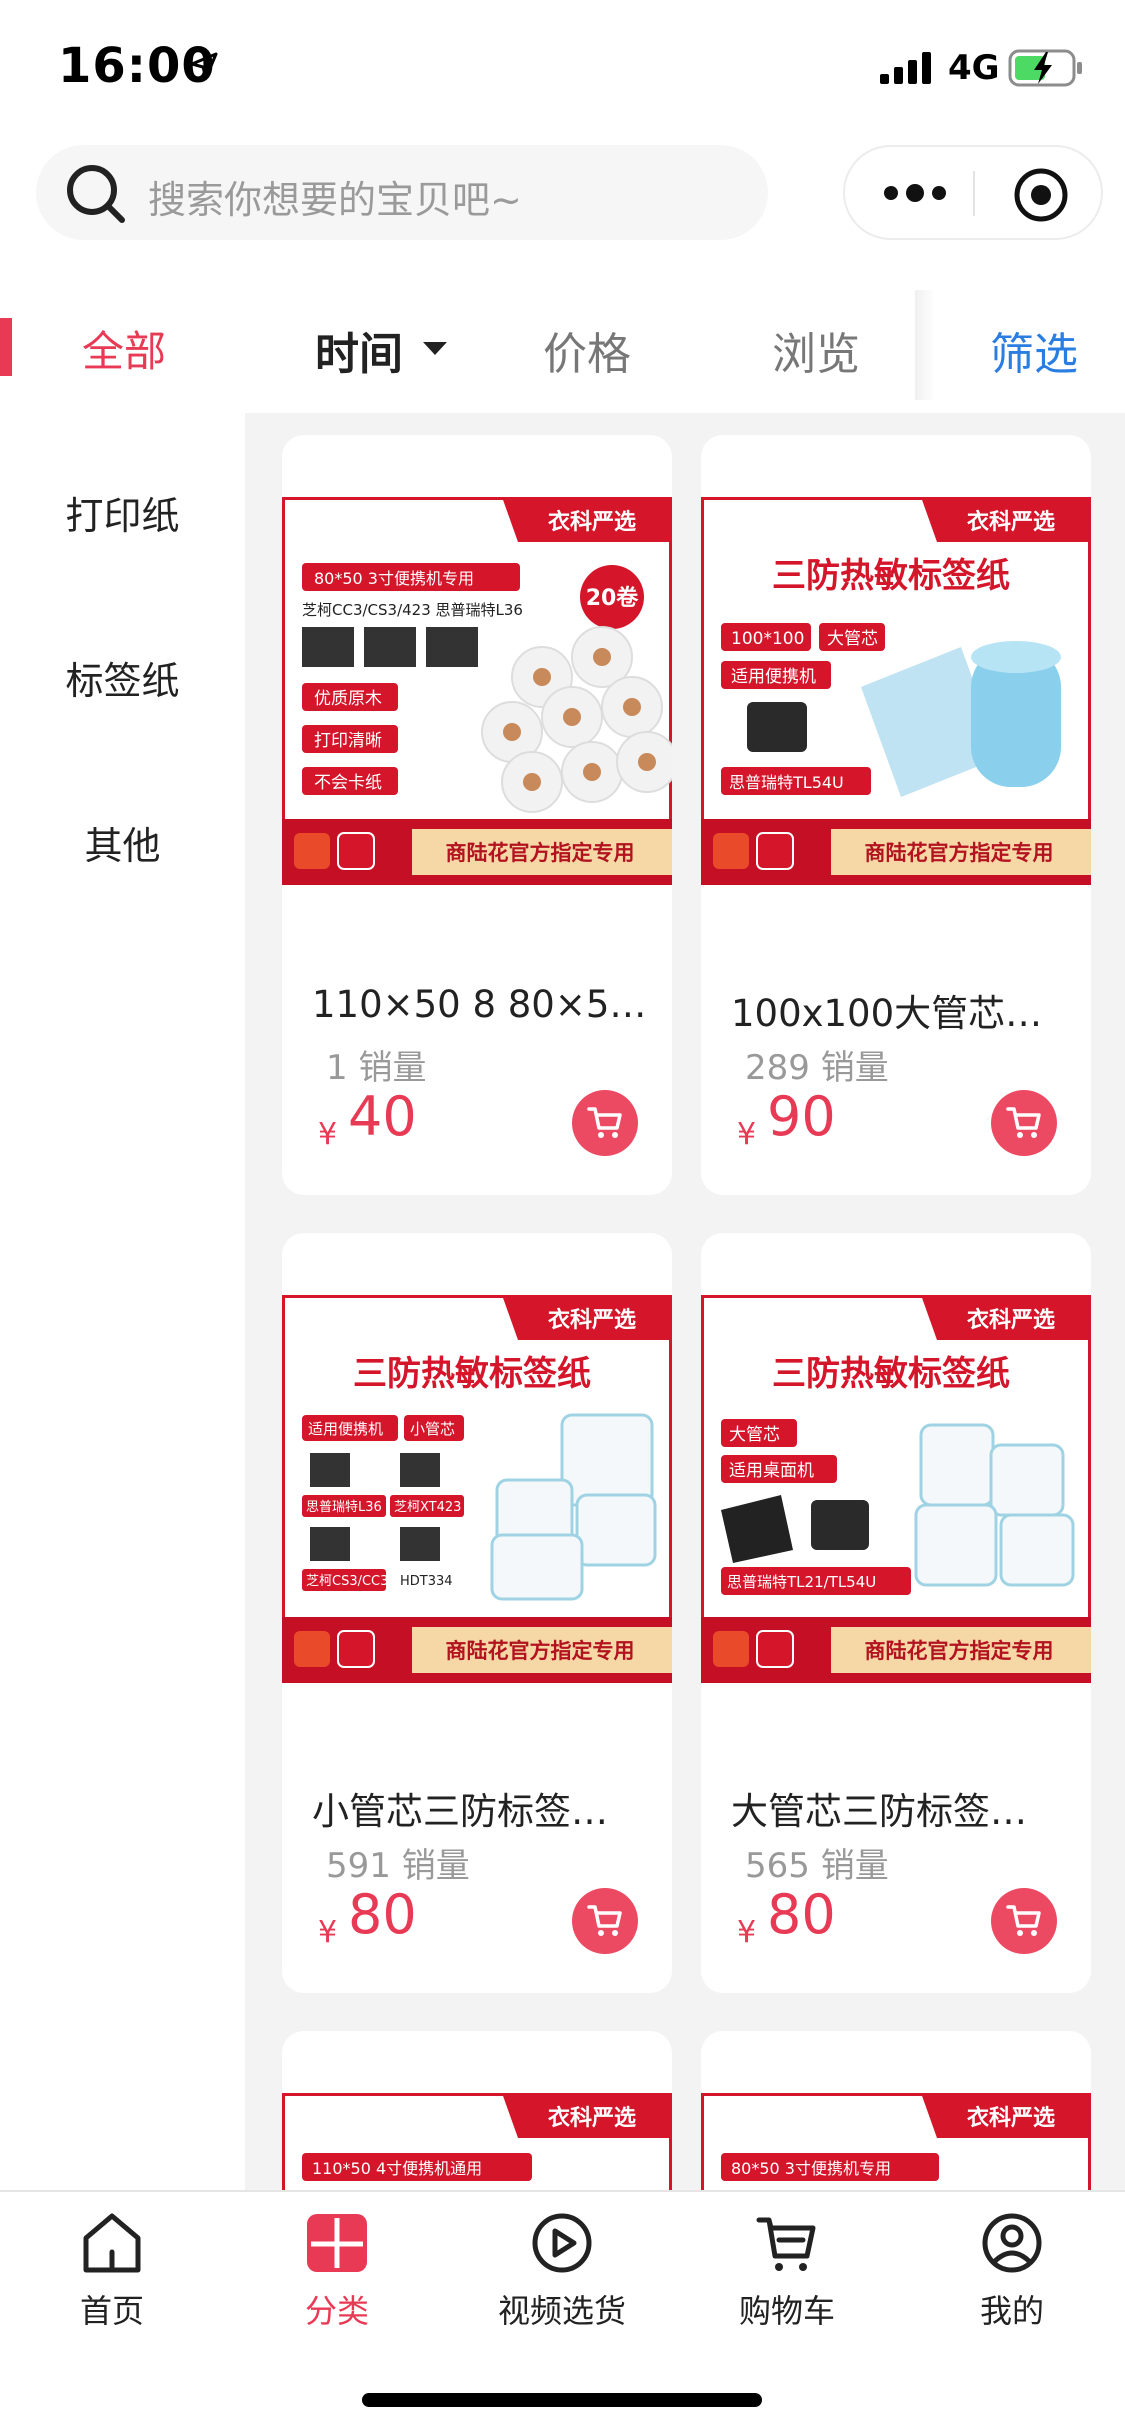 The width and height of the screenshot is (1125, 2436). Describe the element at coordinates (925, 345) in the screenshot. I see `filter-divider-shadow` at that location.